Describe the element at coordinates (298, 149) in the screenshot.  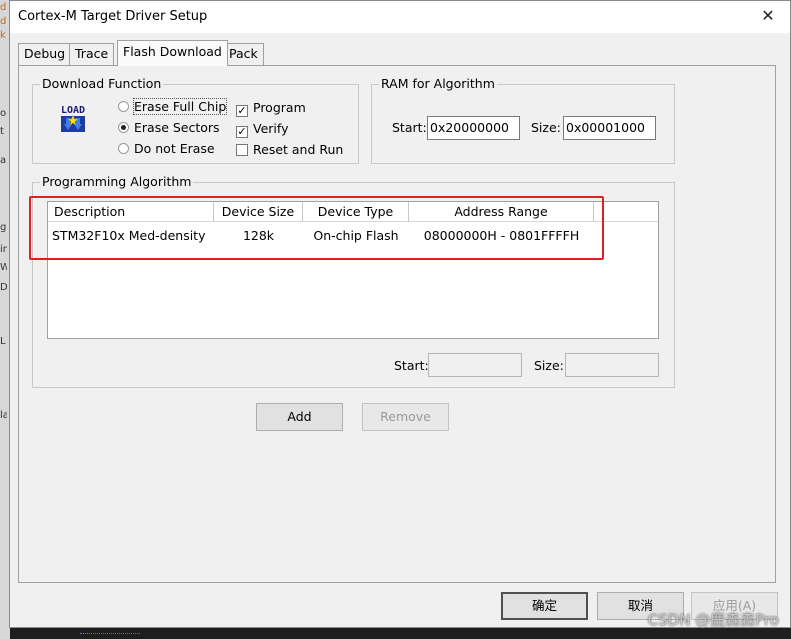
I see `reset-and-run-label: Reset and Run` at that location.